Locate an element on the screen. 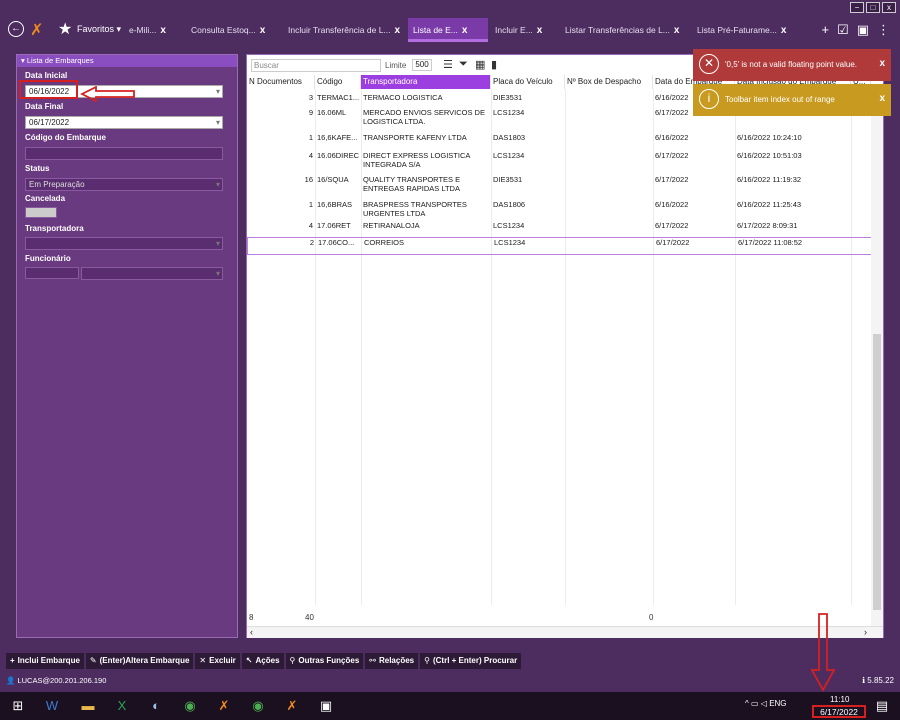 Image resolution: width=900 pixels, height=720 pixels. cell-inclusao: 6/17/2022 8:09:31 is located at coordinates (767, 226).